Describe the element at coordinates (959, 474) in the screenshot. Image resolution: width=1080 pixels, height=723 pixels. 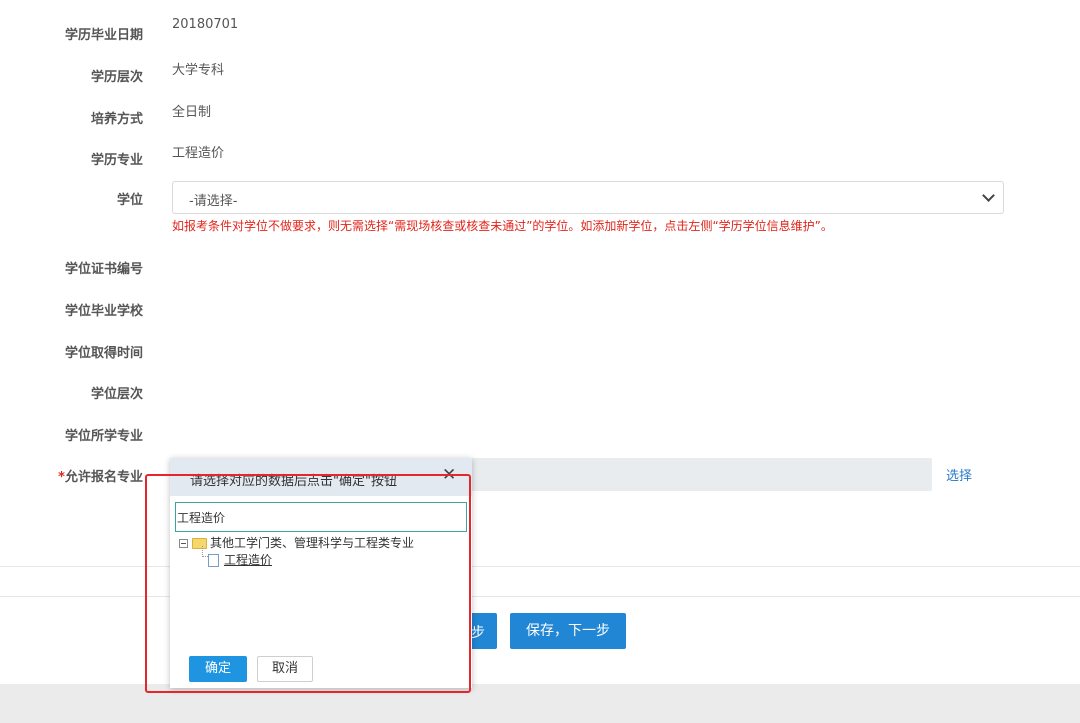
I see `select-major-link: 选择` at that location.